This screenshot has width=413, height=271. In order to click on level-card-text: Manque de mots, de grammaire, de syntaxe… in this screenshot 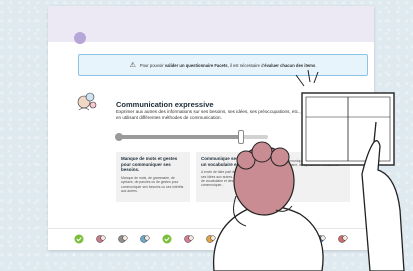, I will do `click(152, 184)`.